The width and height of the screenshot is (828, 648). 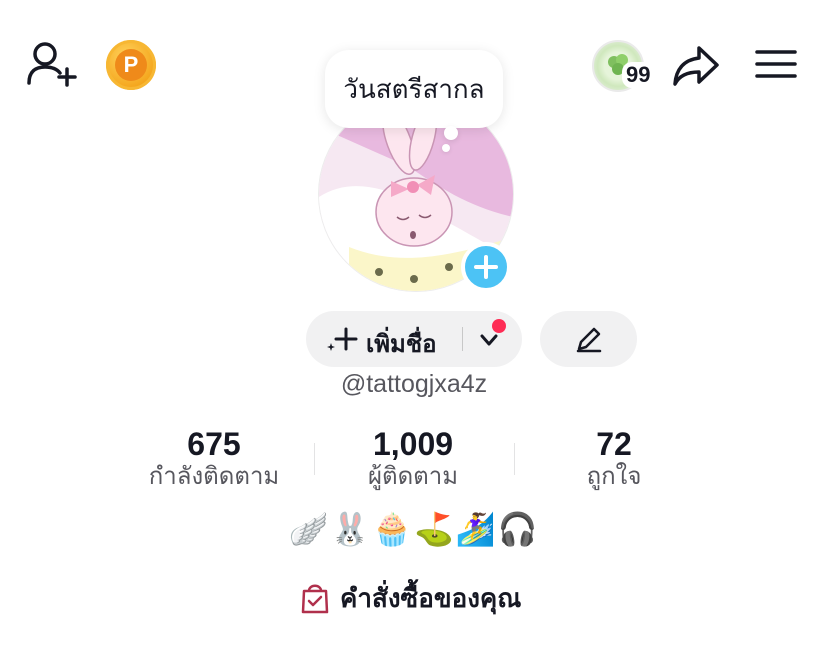 I want to click on shopping-bag-icon, so click(x=315, y=599).